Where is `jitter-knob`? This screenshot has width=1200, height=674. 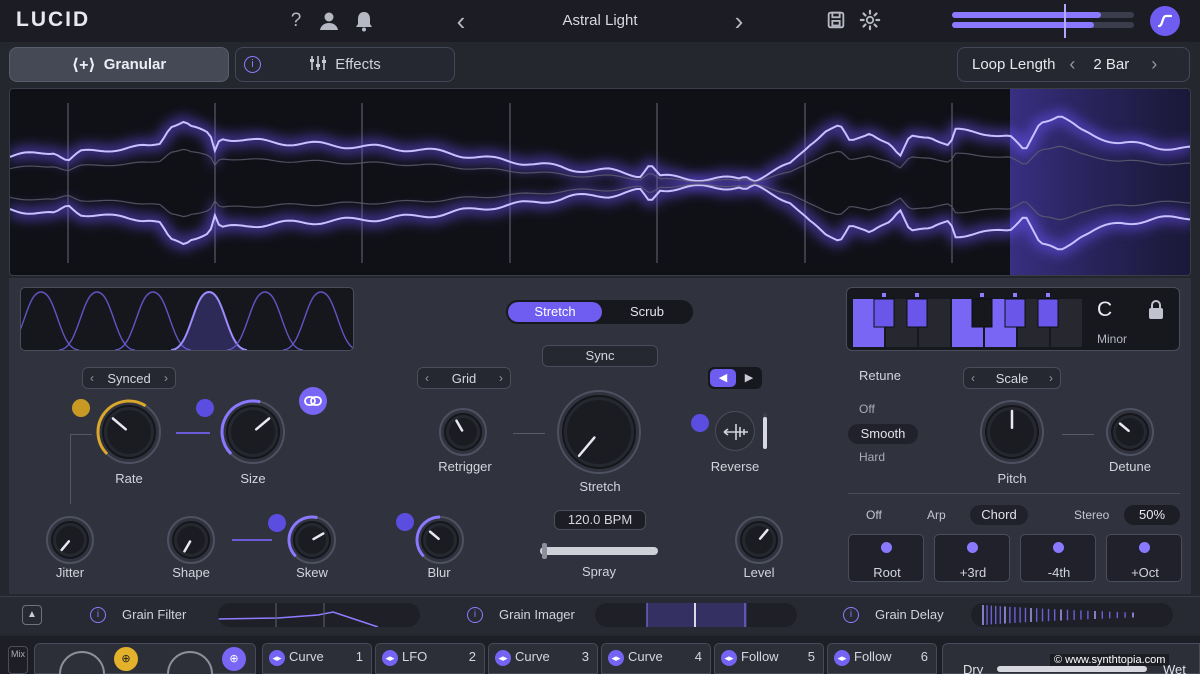 jitter-knob is located at coordinates (70, 540).